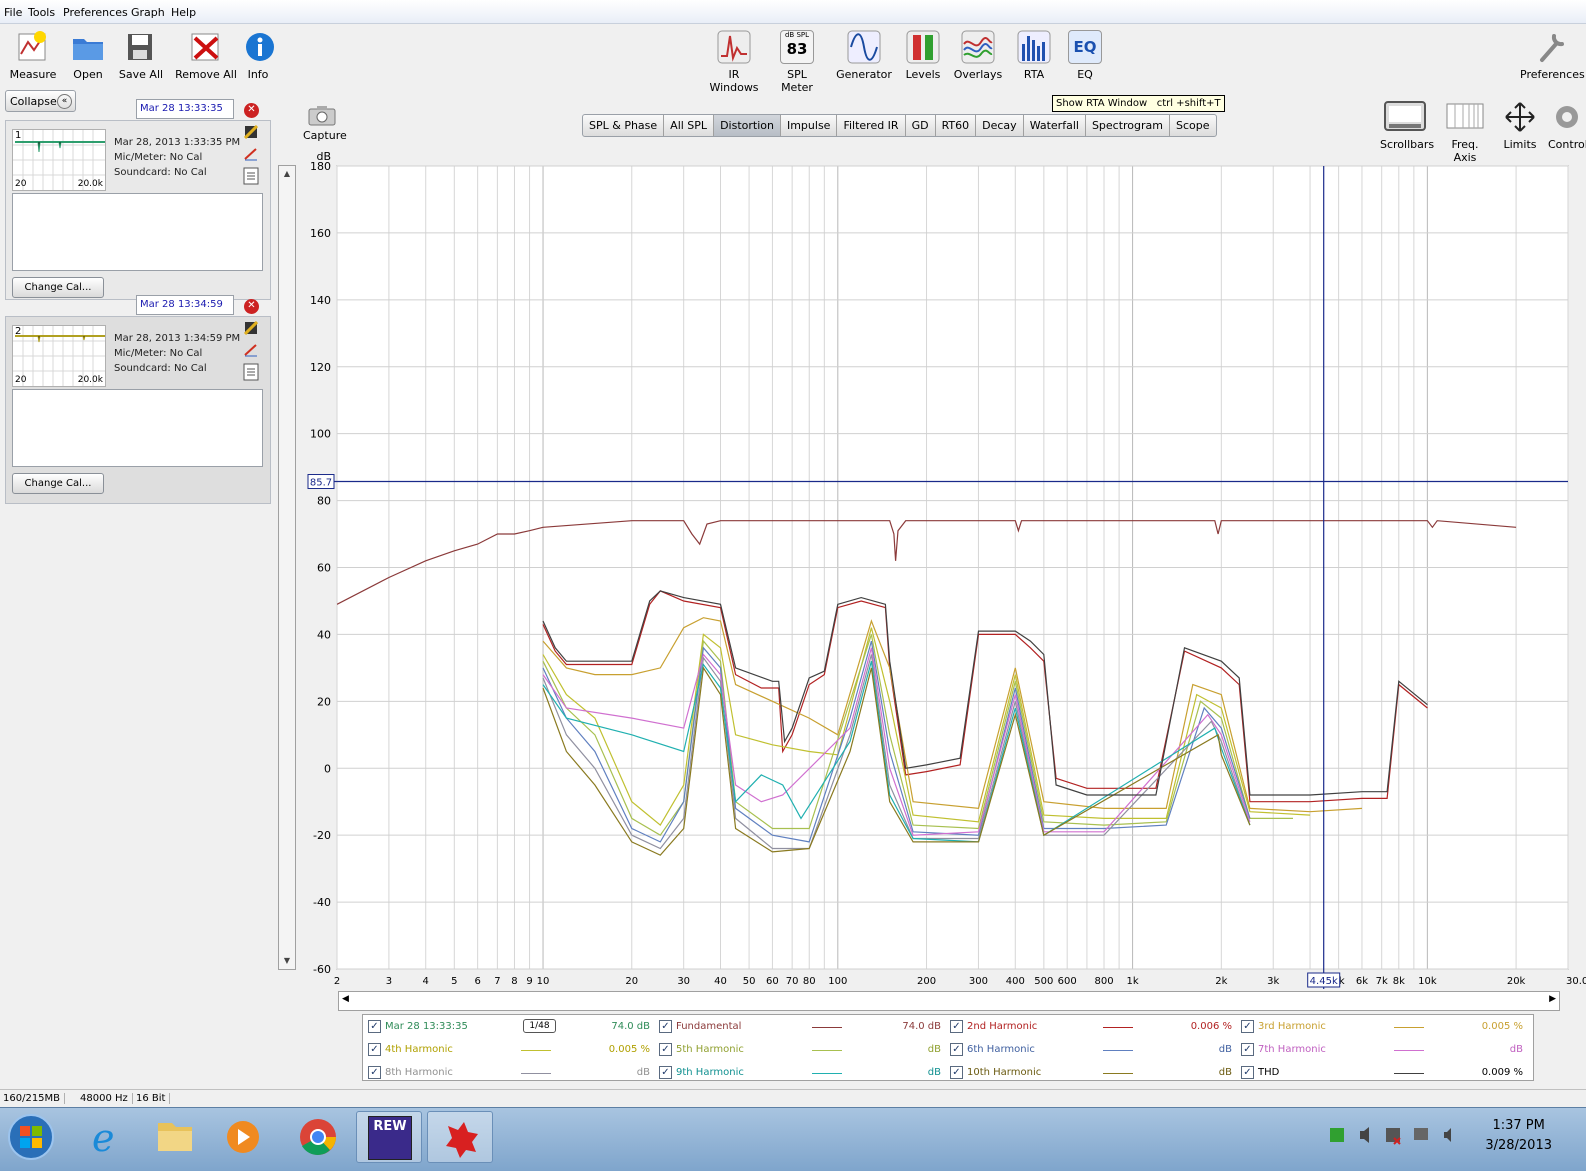 The image size is (1586, 1171). I want to click on scroll-left-arrow-icon: ◀, so click(345, 999).